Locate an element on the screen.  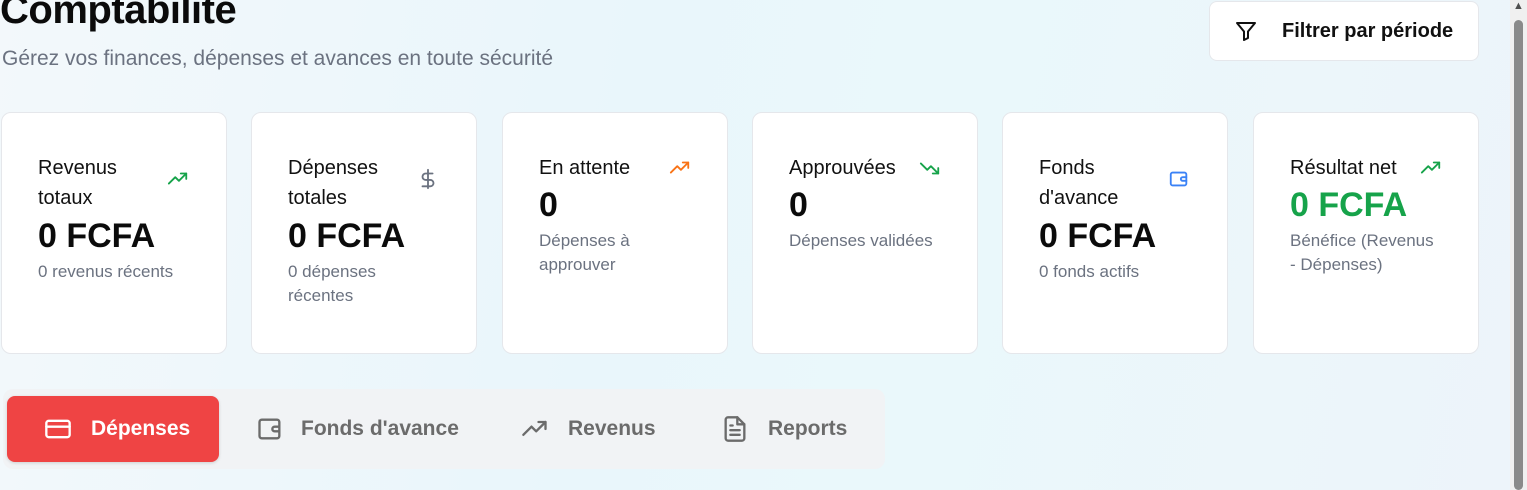
dollar-icon is located at coordinates (428, 179).